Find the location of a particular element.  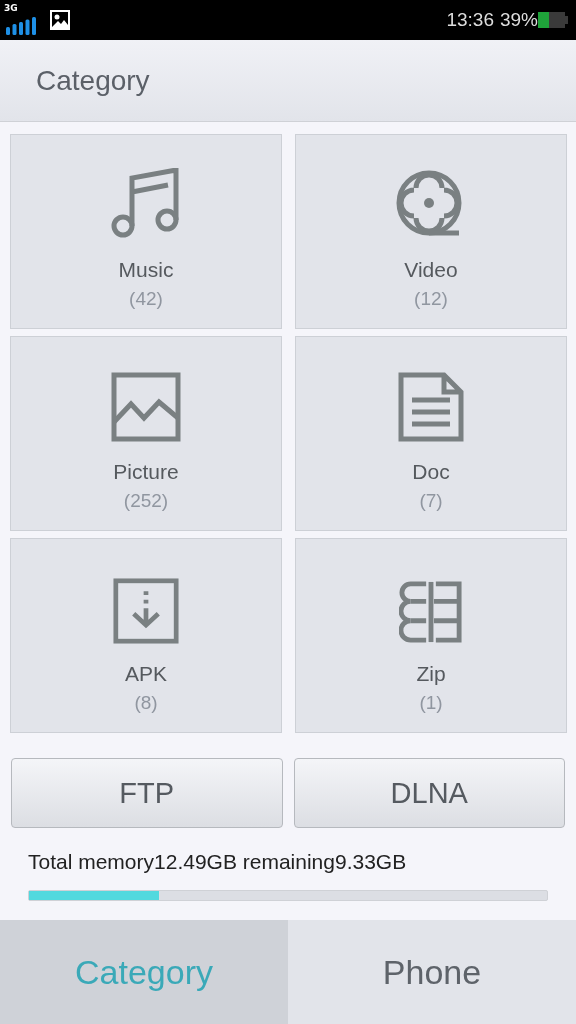

download-icon is located at coordinates (146, 611).